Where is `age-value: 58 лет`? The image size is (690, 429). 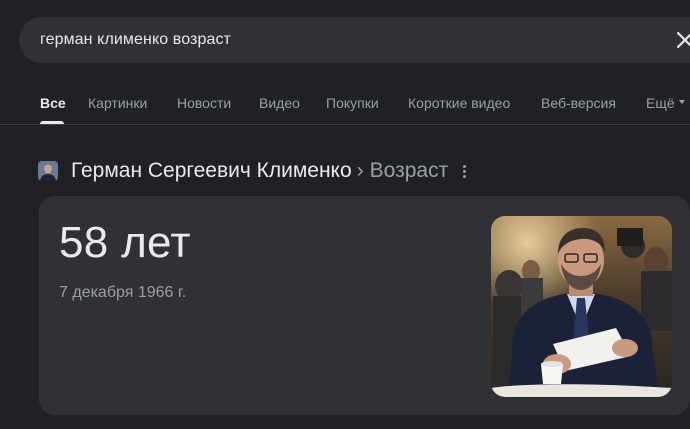
age-value: 58 лет is located at coordinates (125, 242).